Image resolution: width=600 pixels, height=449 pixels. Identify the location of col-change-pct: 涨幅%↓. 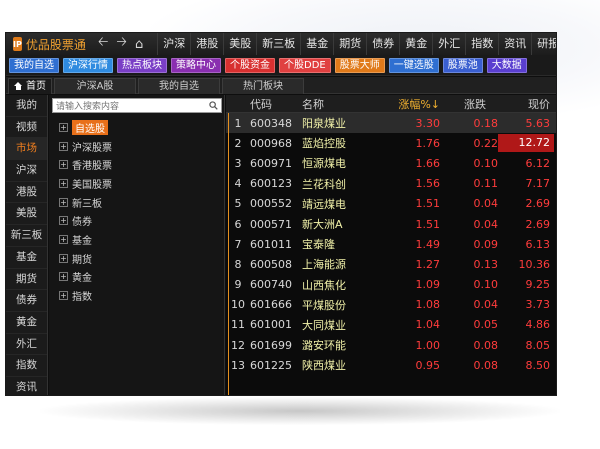
(411, 104).